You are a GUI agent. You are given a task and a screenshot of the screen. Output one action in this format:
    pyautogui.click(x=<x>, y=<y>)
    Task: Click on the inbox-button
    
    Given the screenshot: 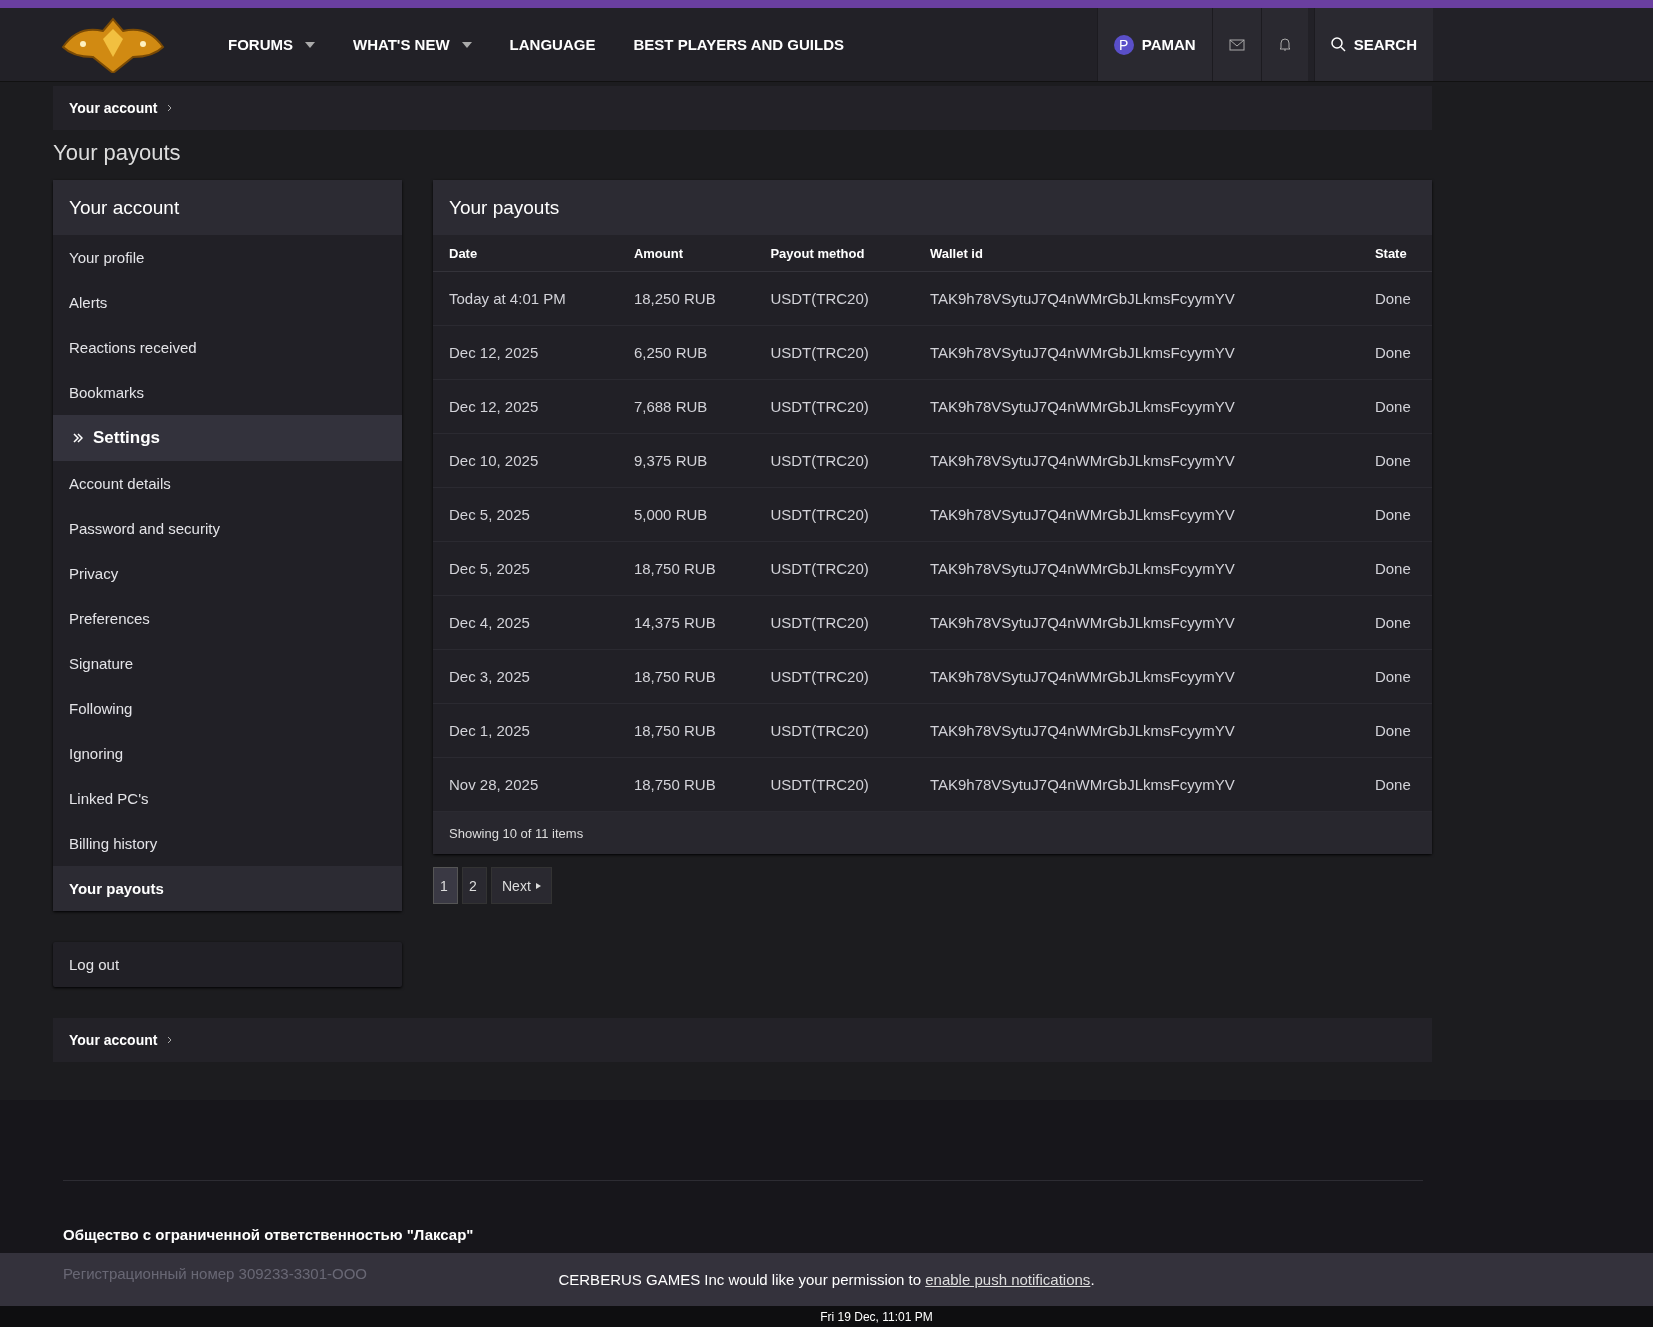 What is the action you would take?
    pyautogui.click(x=1236, y=44)
    